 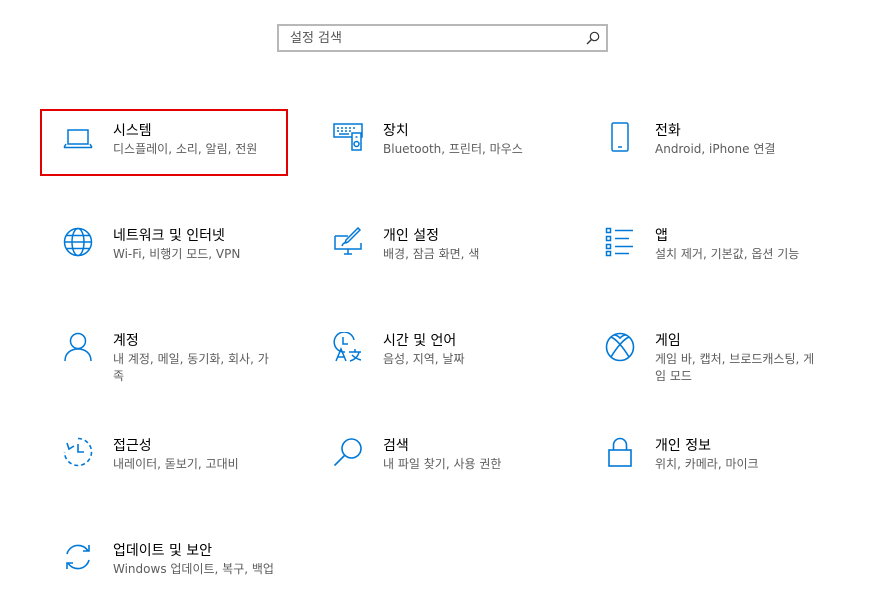 I want to click on tile-title: 네트워크 및 인터넷, so click(x=169, y=236).